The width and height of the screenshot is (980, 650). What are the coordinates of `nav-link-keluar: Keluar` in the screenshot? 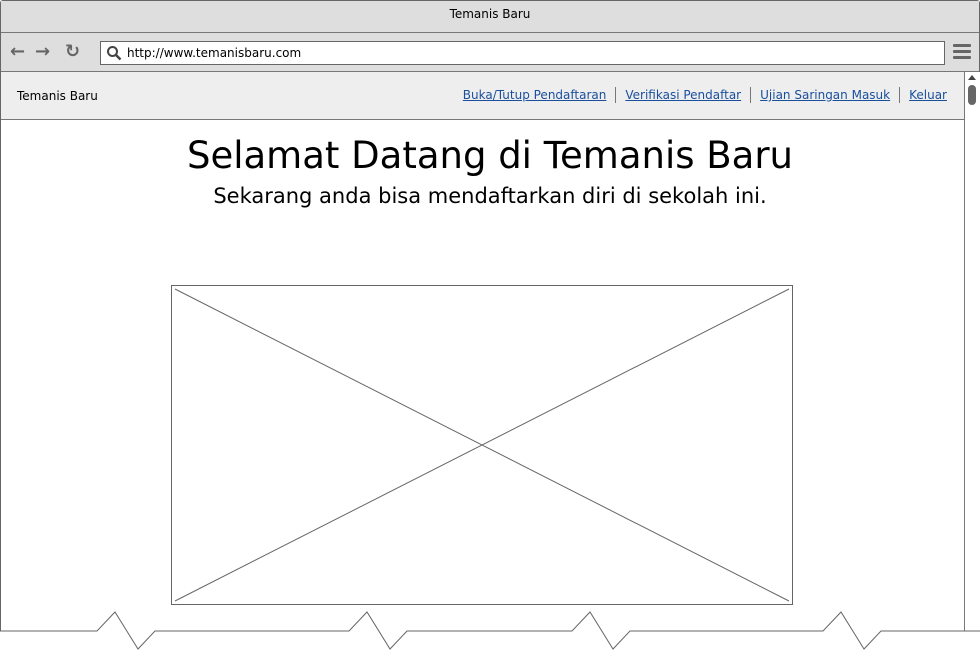 It's located at (928, 95).